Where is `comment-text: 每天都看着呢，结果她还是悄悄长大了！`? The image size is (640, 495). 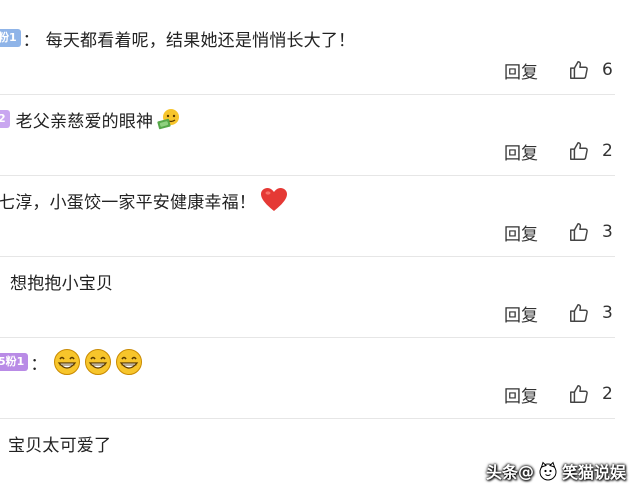 comment-text: 每天都看着呢，结果她还是悄悄长大了！ is located at coordinates (200, 40).